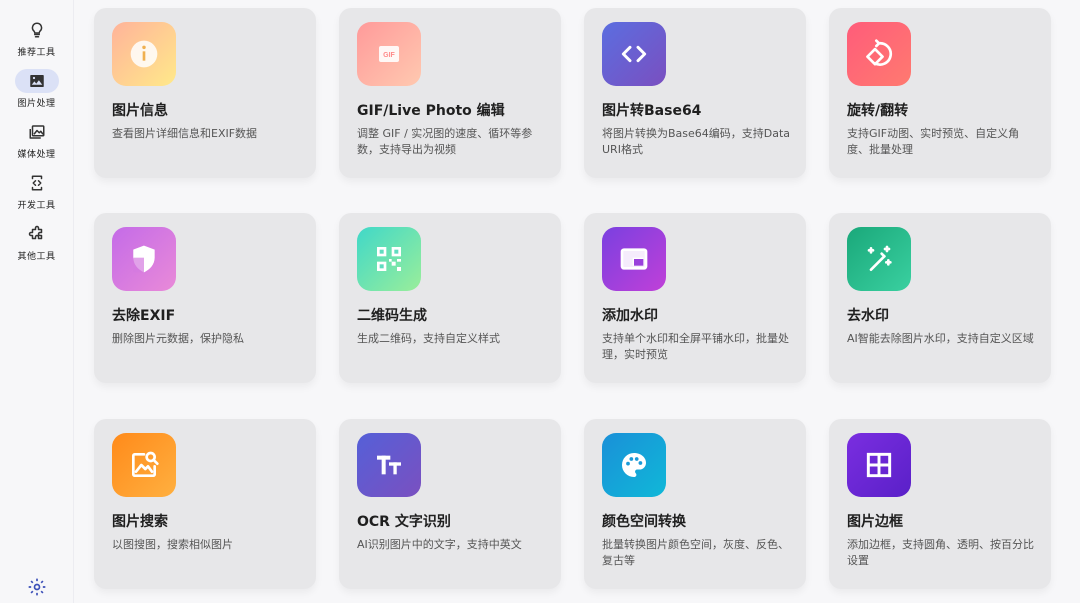 The width and height of the screenshot is (1080, 603). I want to click on tool-title: 添加水印, so click(630, 316).